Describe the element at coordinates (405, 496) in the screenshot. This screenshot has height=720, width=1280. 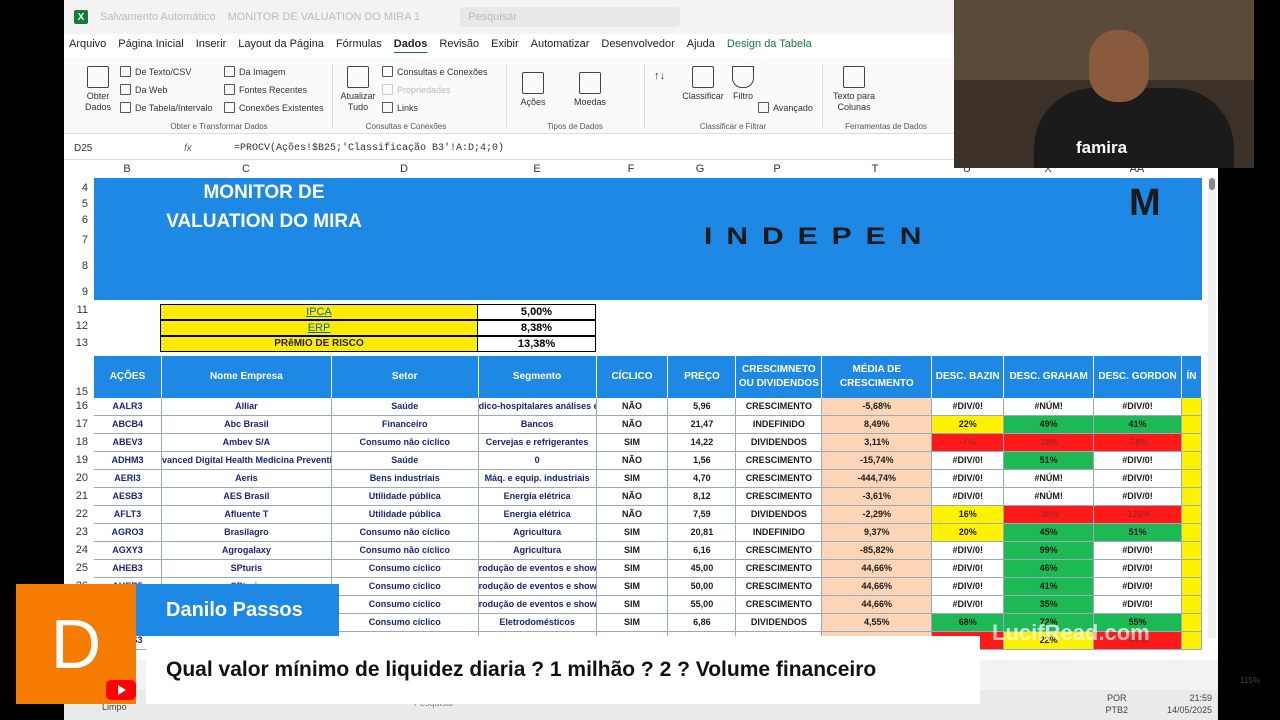
I see `cell-st: Utilidade pública` at that location.